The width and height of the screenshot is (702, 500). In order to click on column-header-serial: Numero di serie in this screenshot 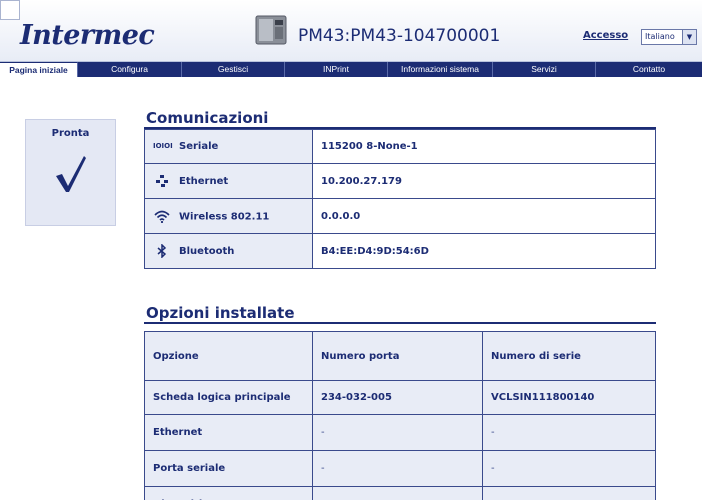, I will do `click(569, 356)`.